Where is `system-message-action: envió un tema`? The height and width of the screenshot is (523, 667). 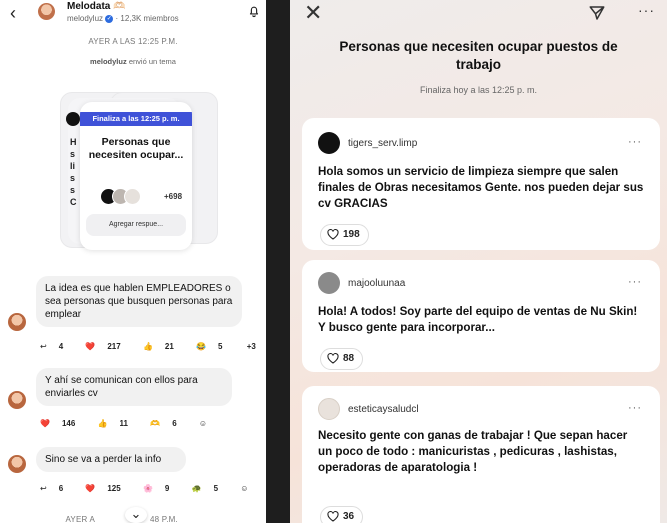 system-message-action: envió un tema is located at coordinates (152, 61).